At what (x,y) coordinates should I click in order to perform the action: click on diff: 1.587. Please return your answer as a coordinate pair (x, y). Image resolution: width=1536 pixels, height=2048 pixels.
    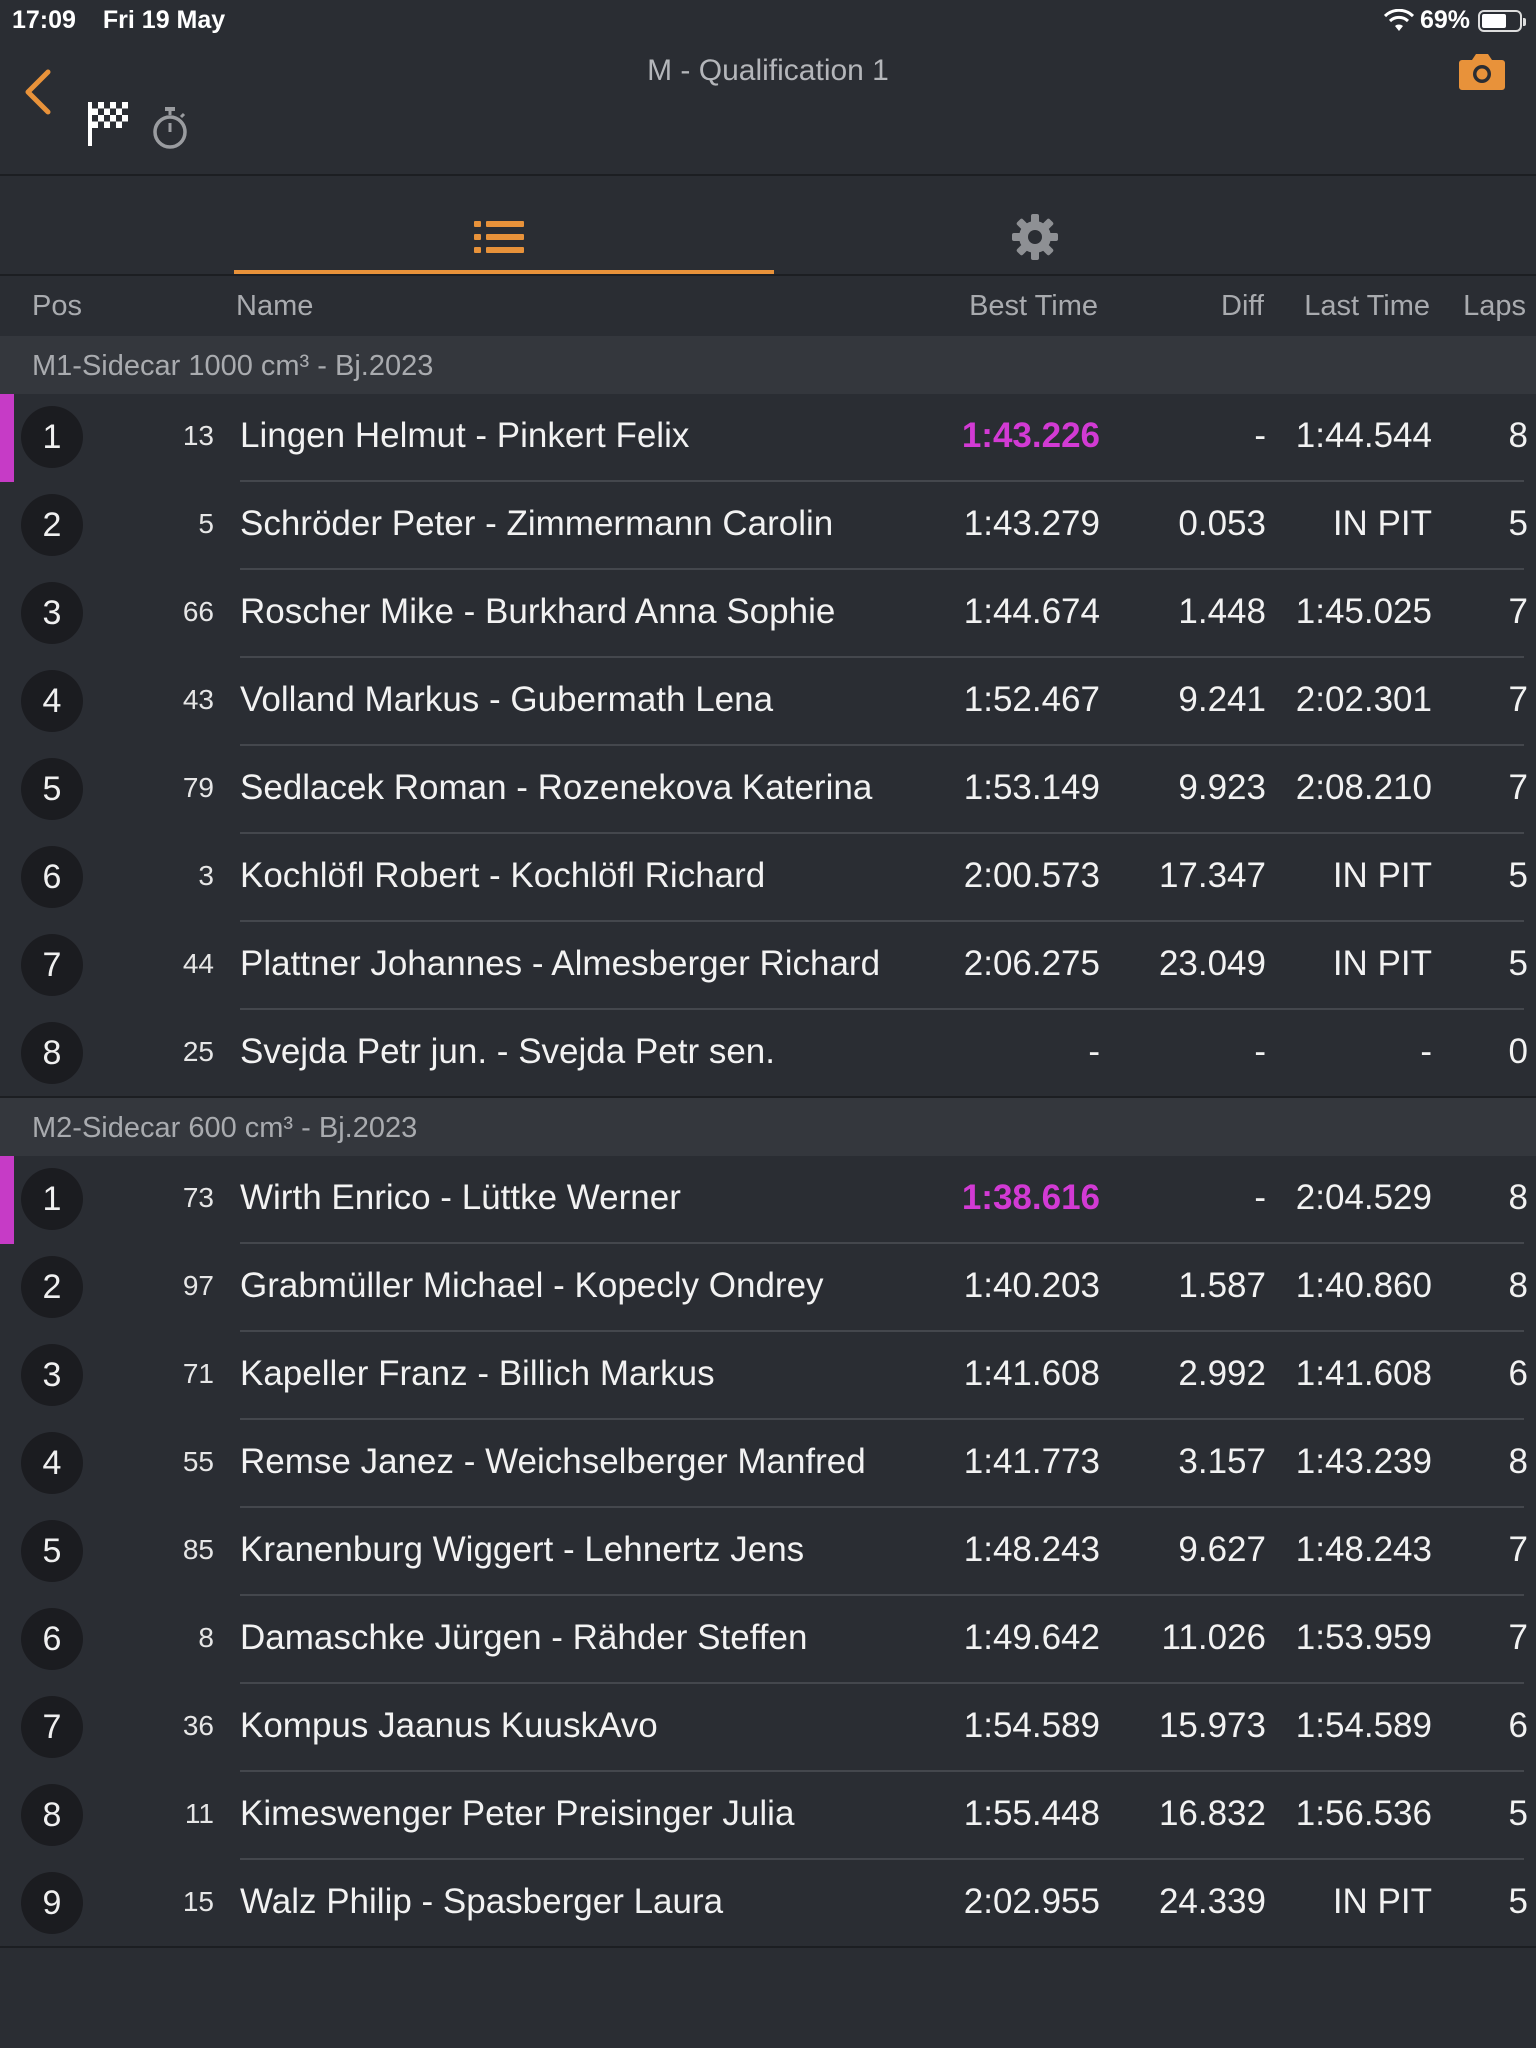
    Looking at the image, I should click on (1222, 1285).